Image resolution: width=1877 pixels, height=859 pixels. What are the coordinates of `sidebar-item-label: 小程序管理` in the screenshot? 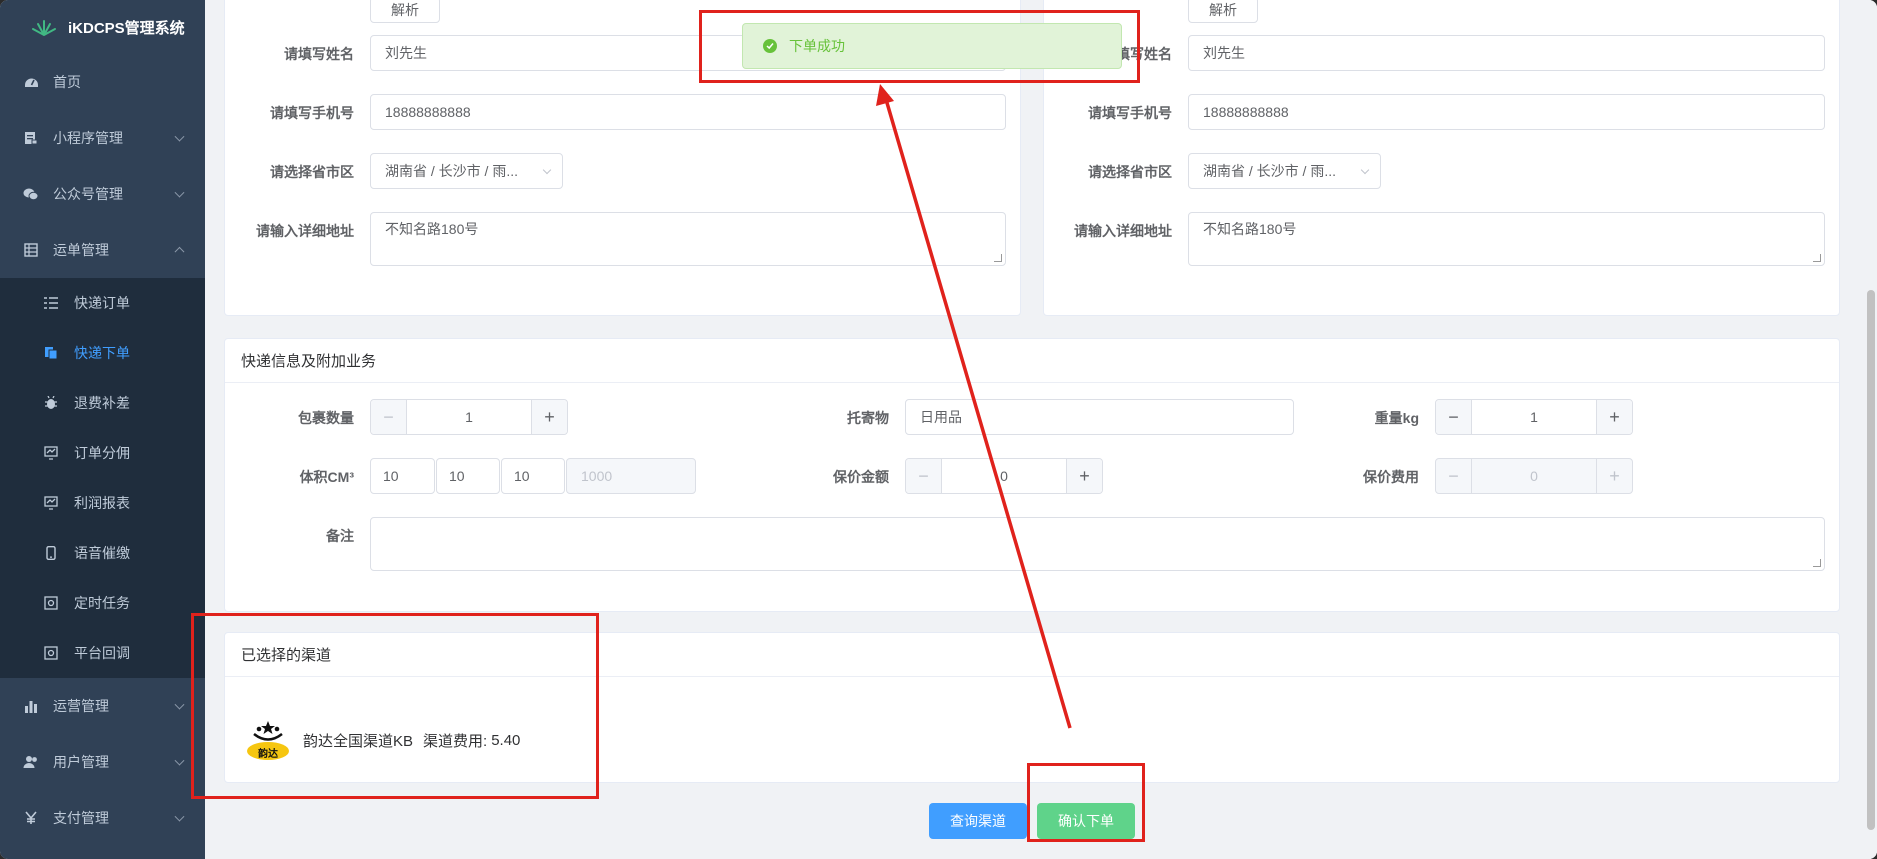 It's located at (88, 138).